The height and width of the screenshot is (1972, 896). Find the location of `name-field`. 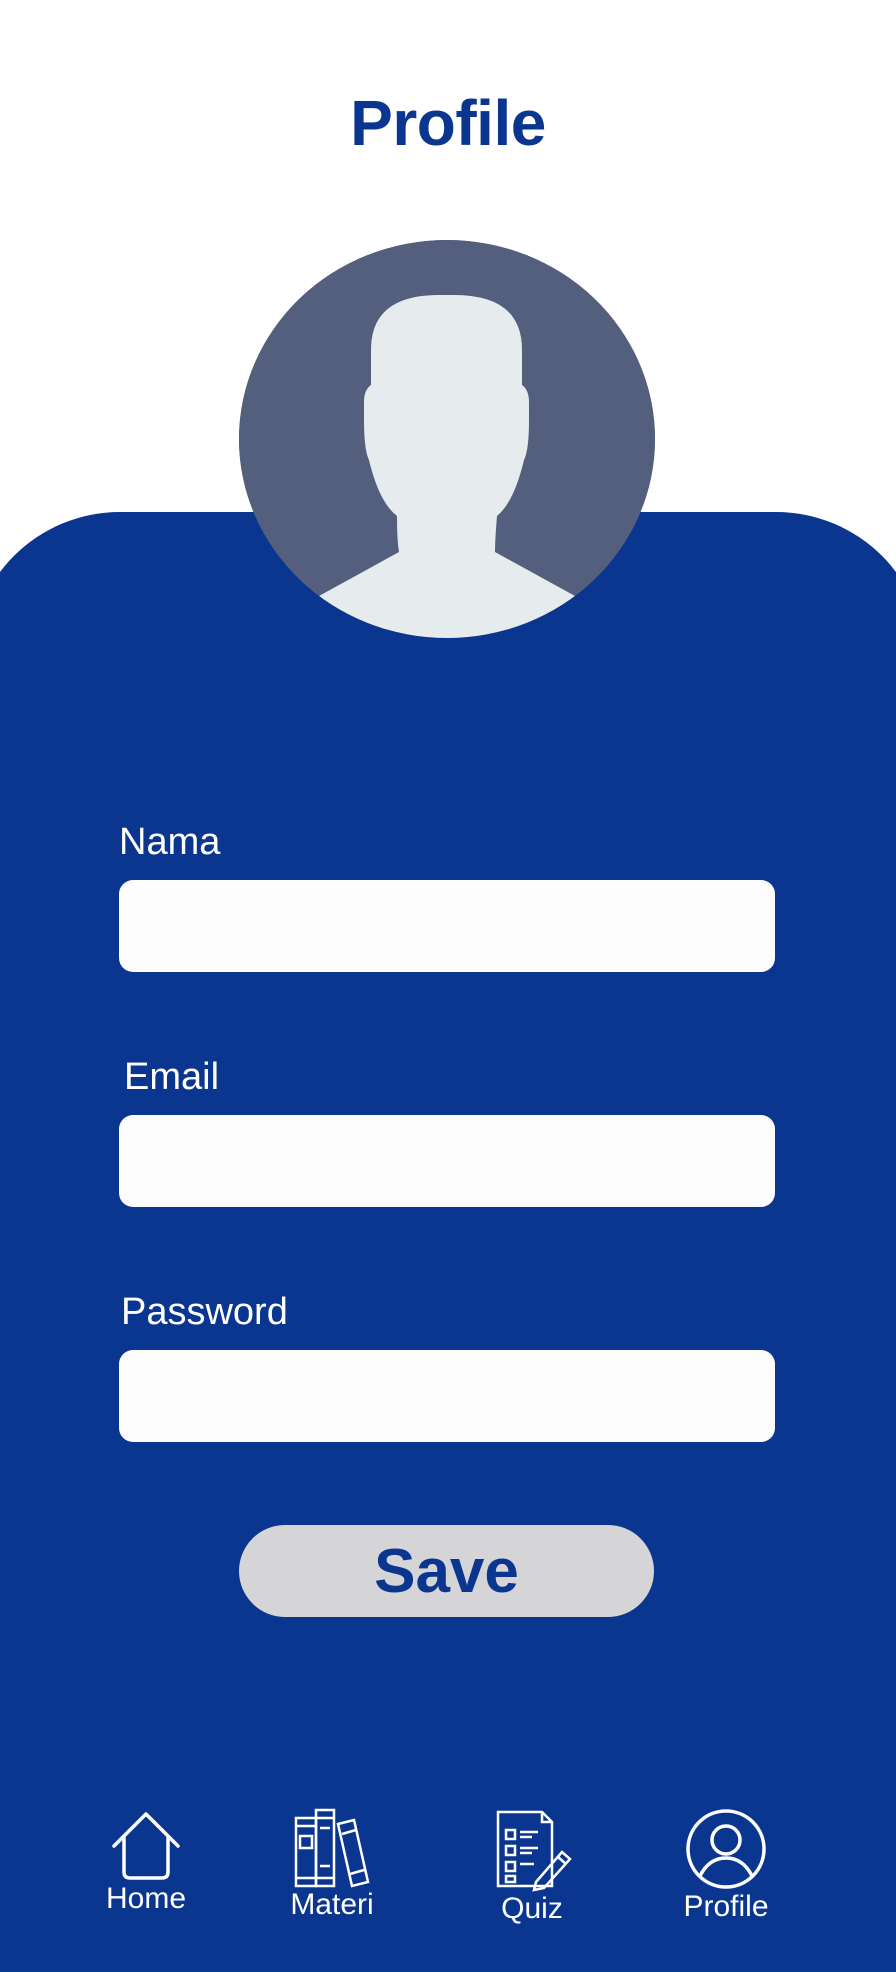

name-field is located at coordinates (447, 926).